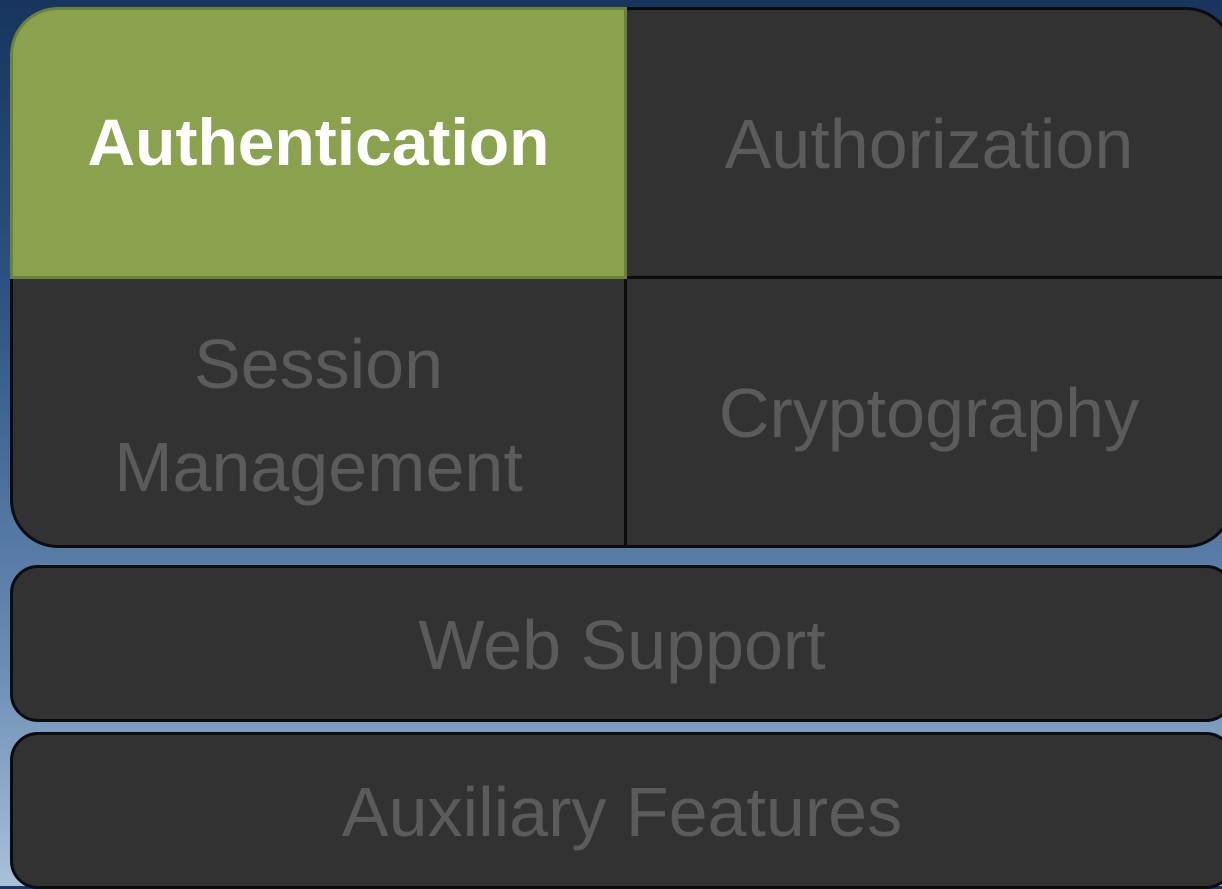 The image size is (1222, 889). I want to click on cryptography-label: Cryptography, so click(929, 413).